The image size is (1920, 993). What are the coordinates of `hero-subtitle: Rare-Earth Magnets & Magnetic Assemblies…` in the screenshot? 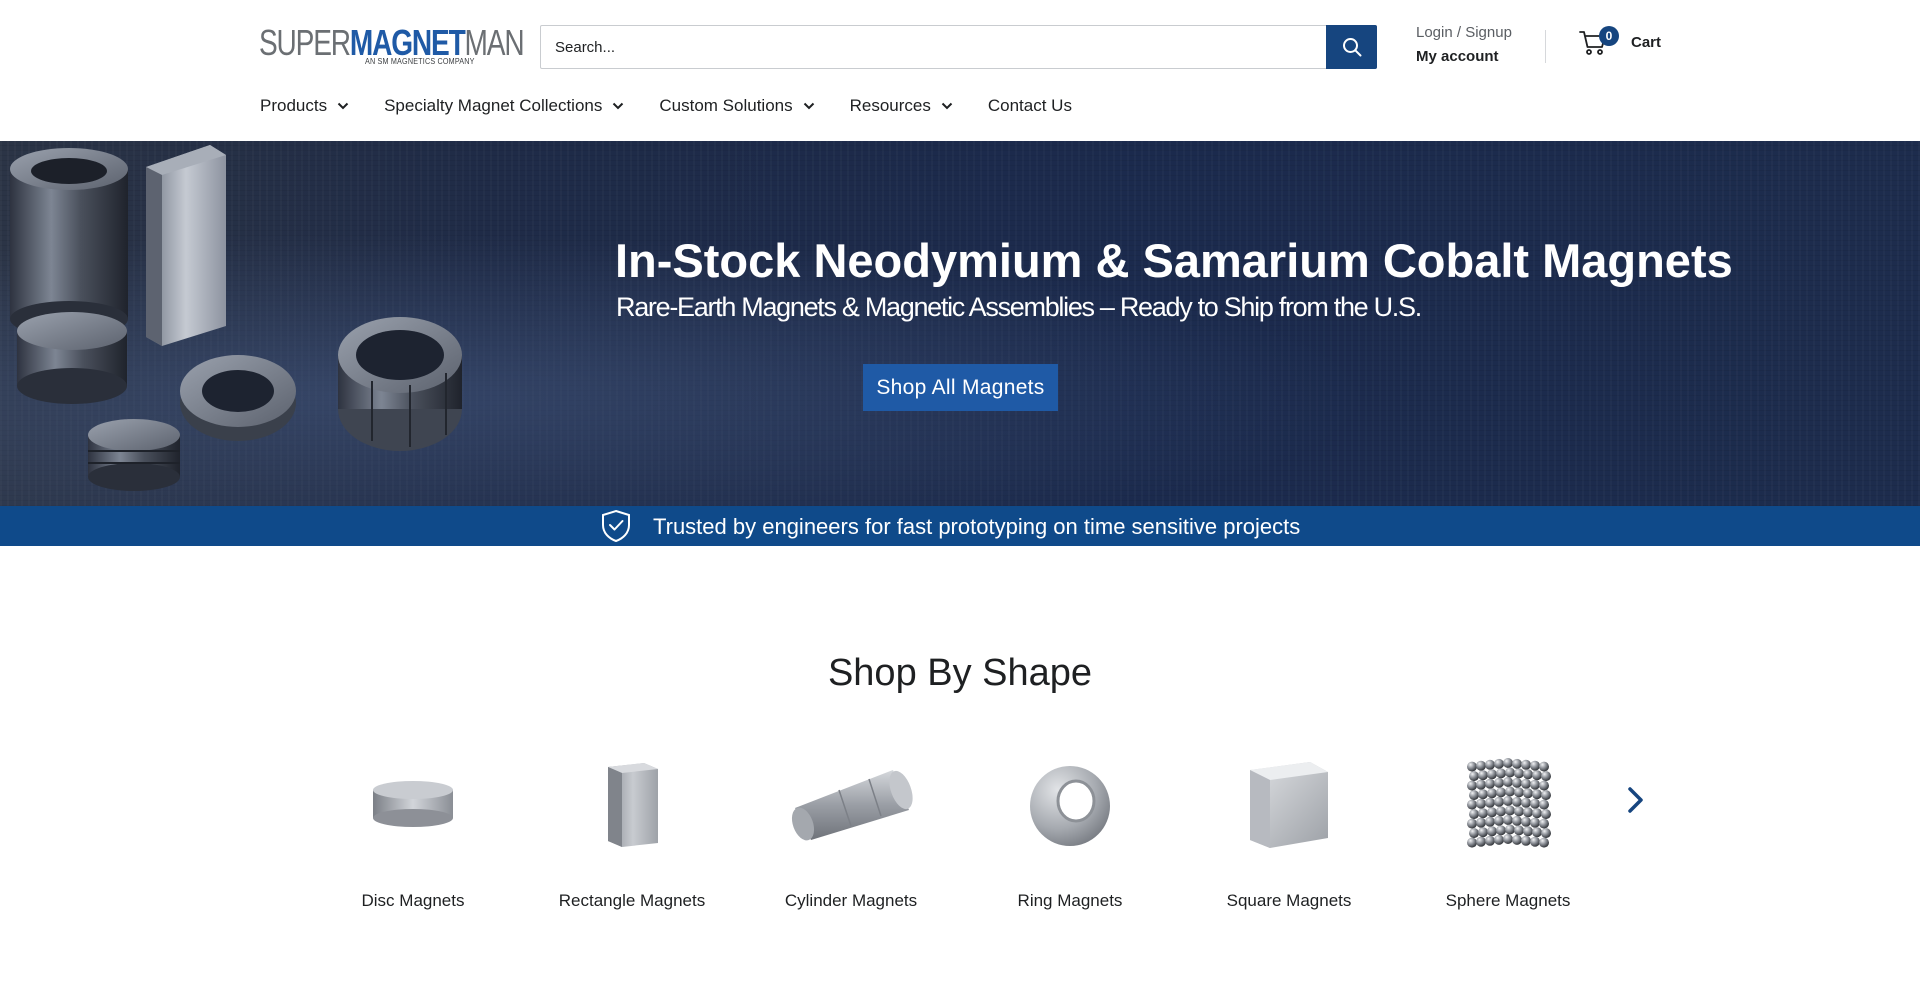 It's located at (1019, 307).